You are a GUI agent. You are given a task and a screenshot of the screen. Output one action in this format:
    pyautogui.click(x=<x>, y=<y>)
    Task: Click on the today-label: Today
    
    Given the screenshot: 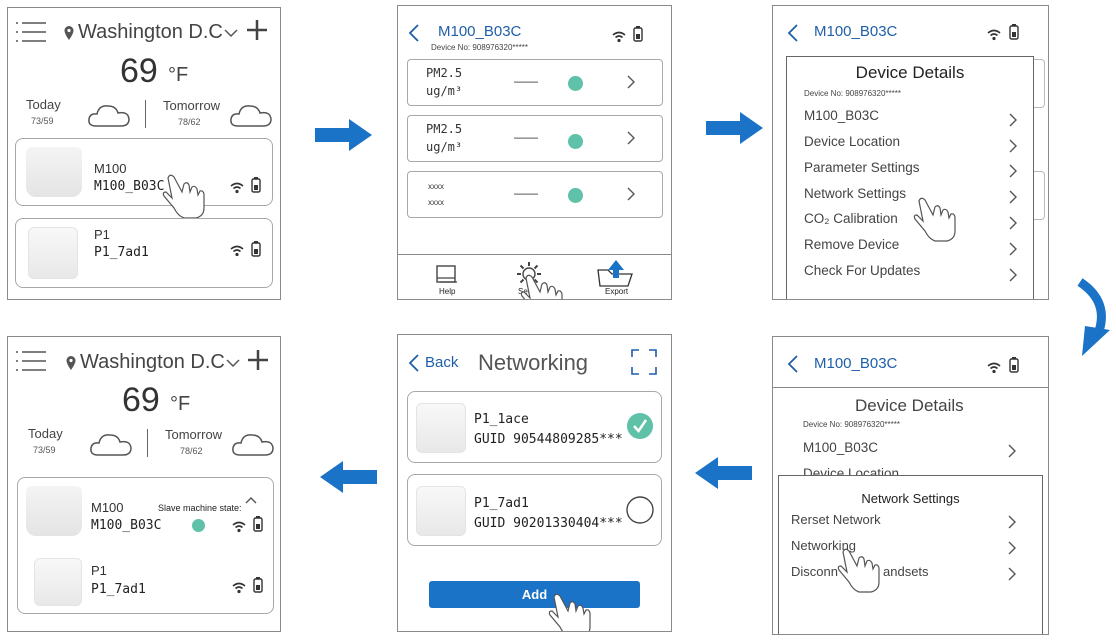 What is the action you would take?
    pyautogui.click(x=45, y=433)
    